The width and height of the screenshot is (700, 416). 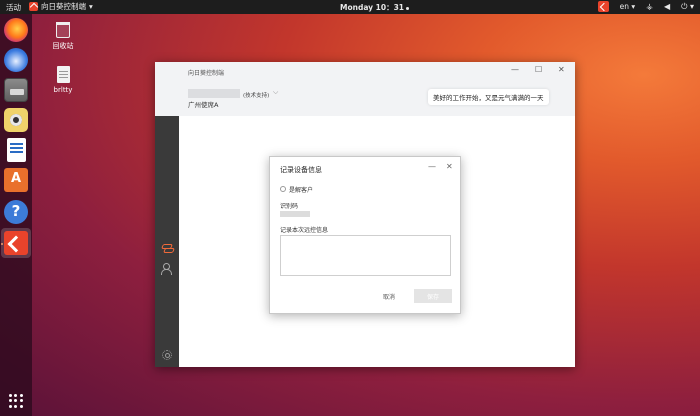 I want to click on network-icon: ⚶, so click(x=649, y=6).